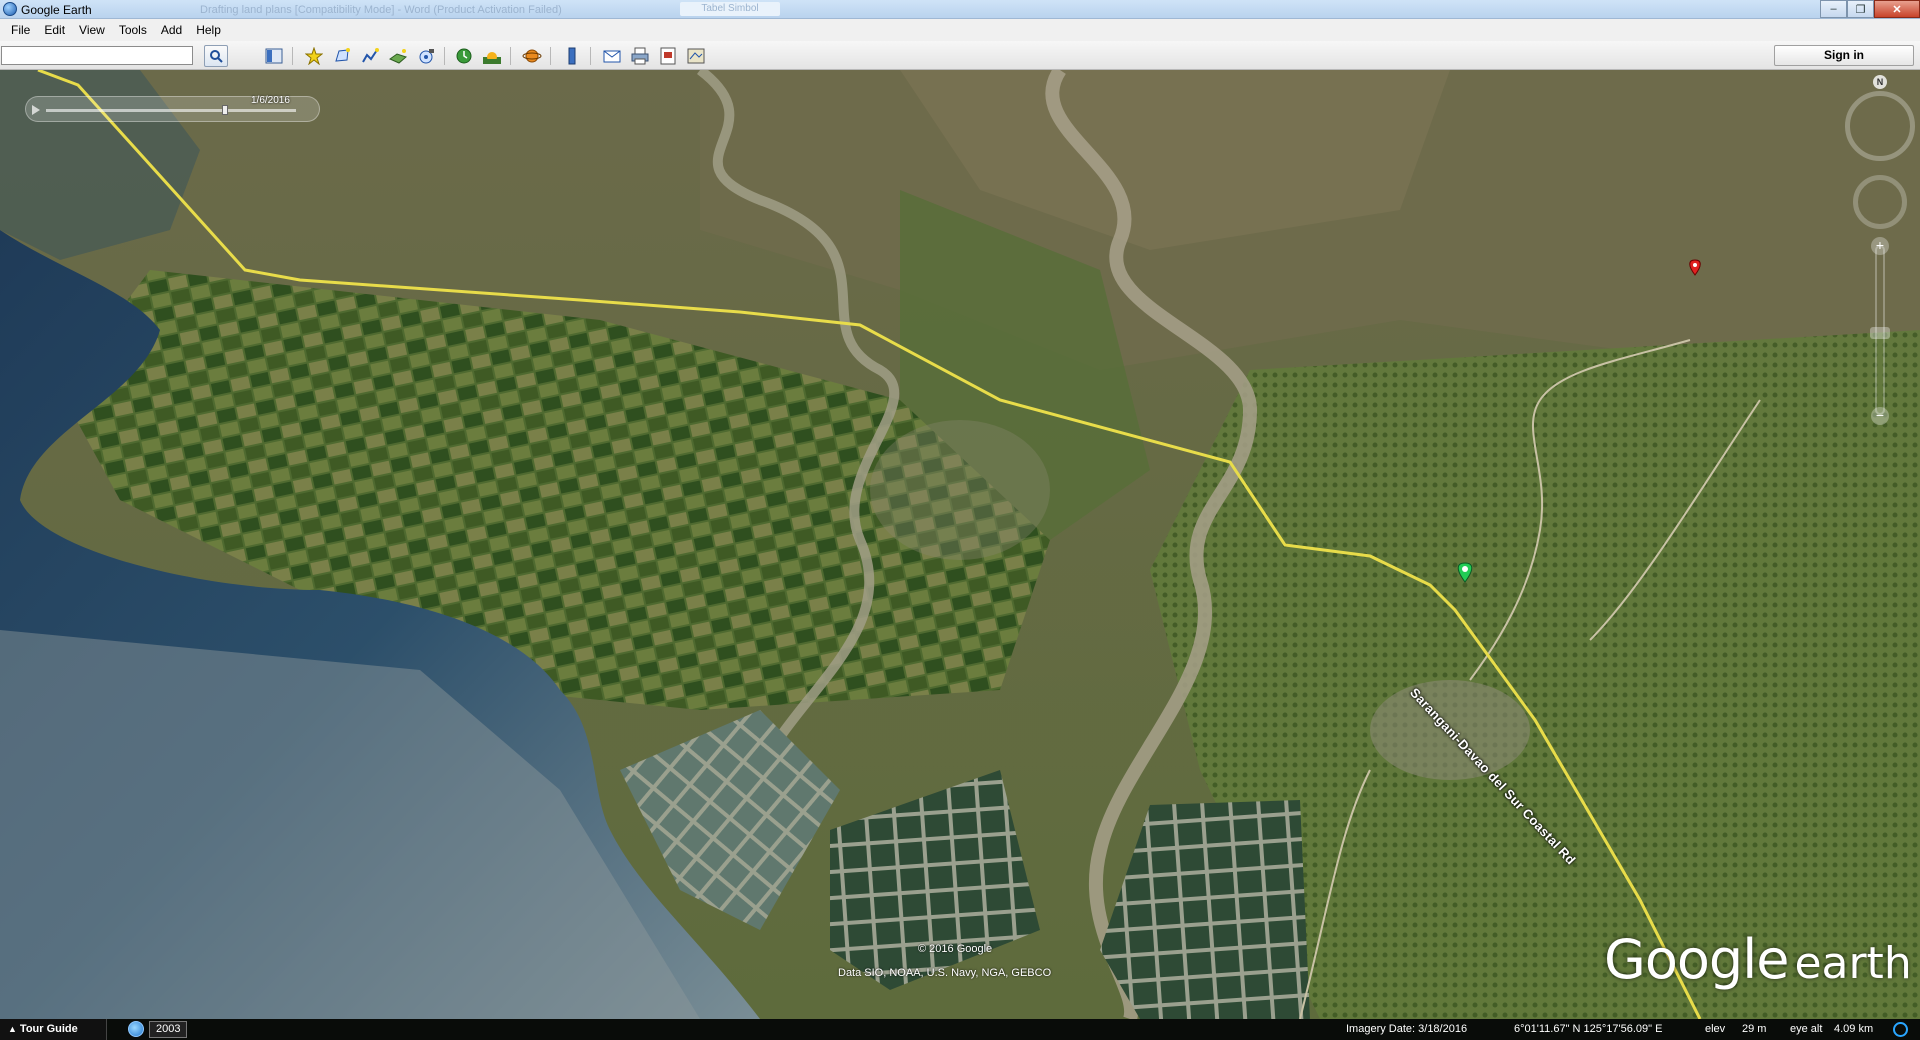 The image size is (1920, 1040). I want to click on sidebar-toggle-button, so click(274, 56).